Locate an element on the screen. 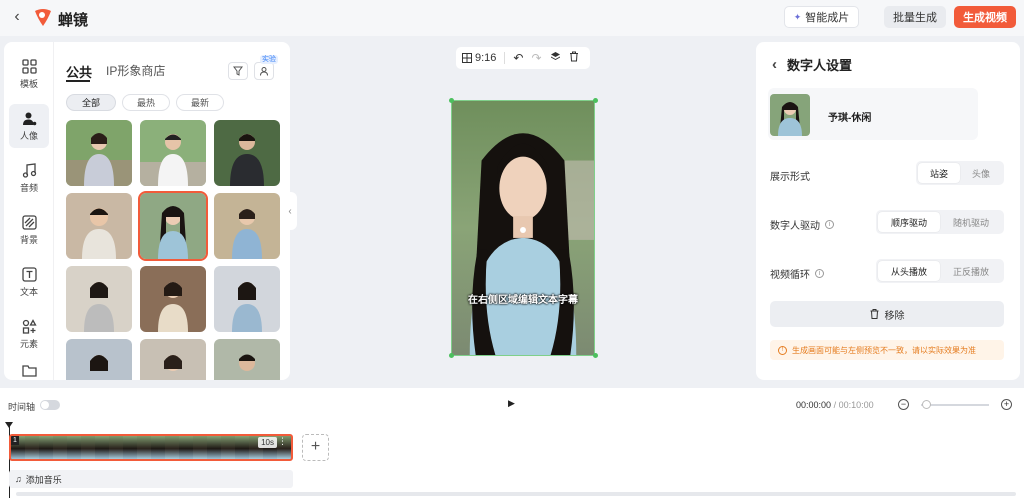  warning-icon: ! is located at coordinates (782, 350).